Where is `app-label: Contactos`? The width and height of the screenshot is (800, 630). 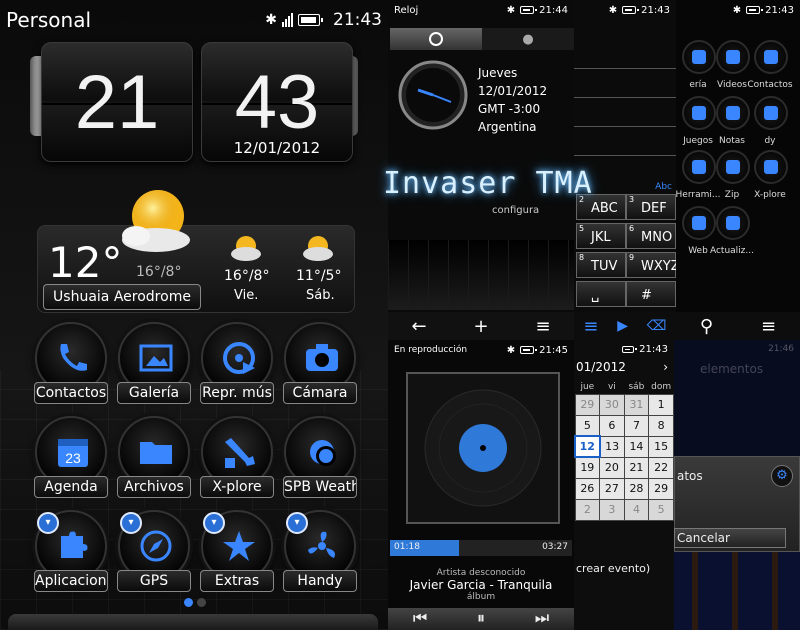 app-label: Contactos is located at coordinates (71, 393).